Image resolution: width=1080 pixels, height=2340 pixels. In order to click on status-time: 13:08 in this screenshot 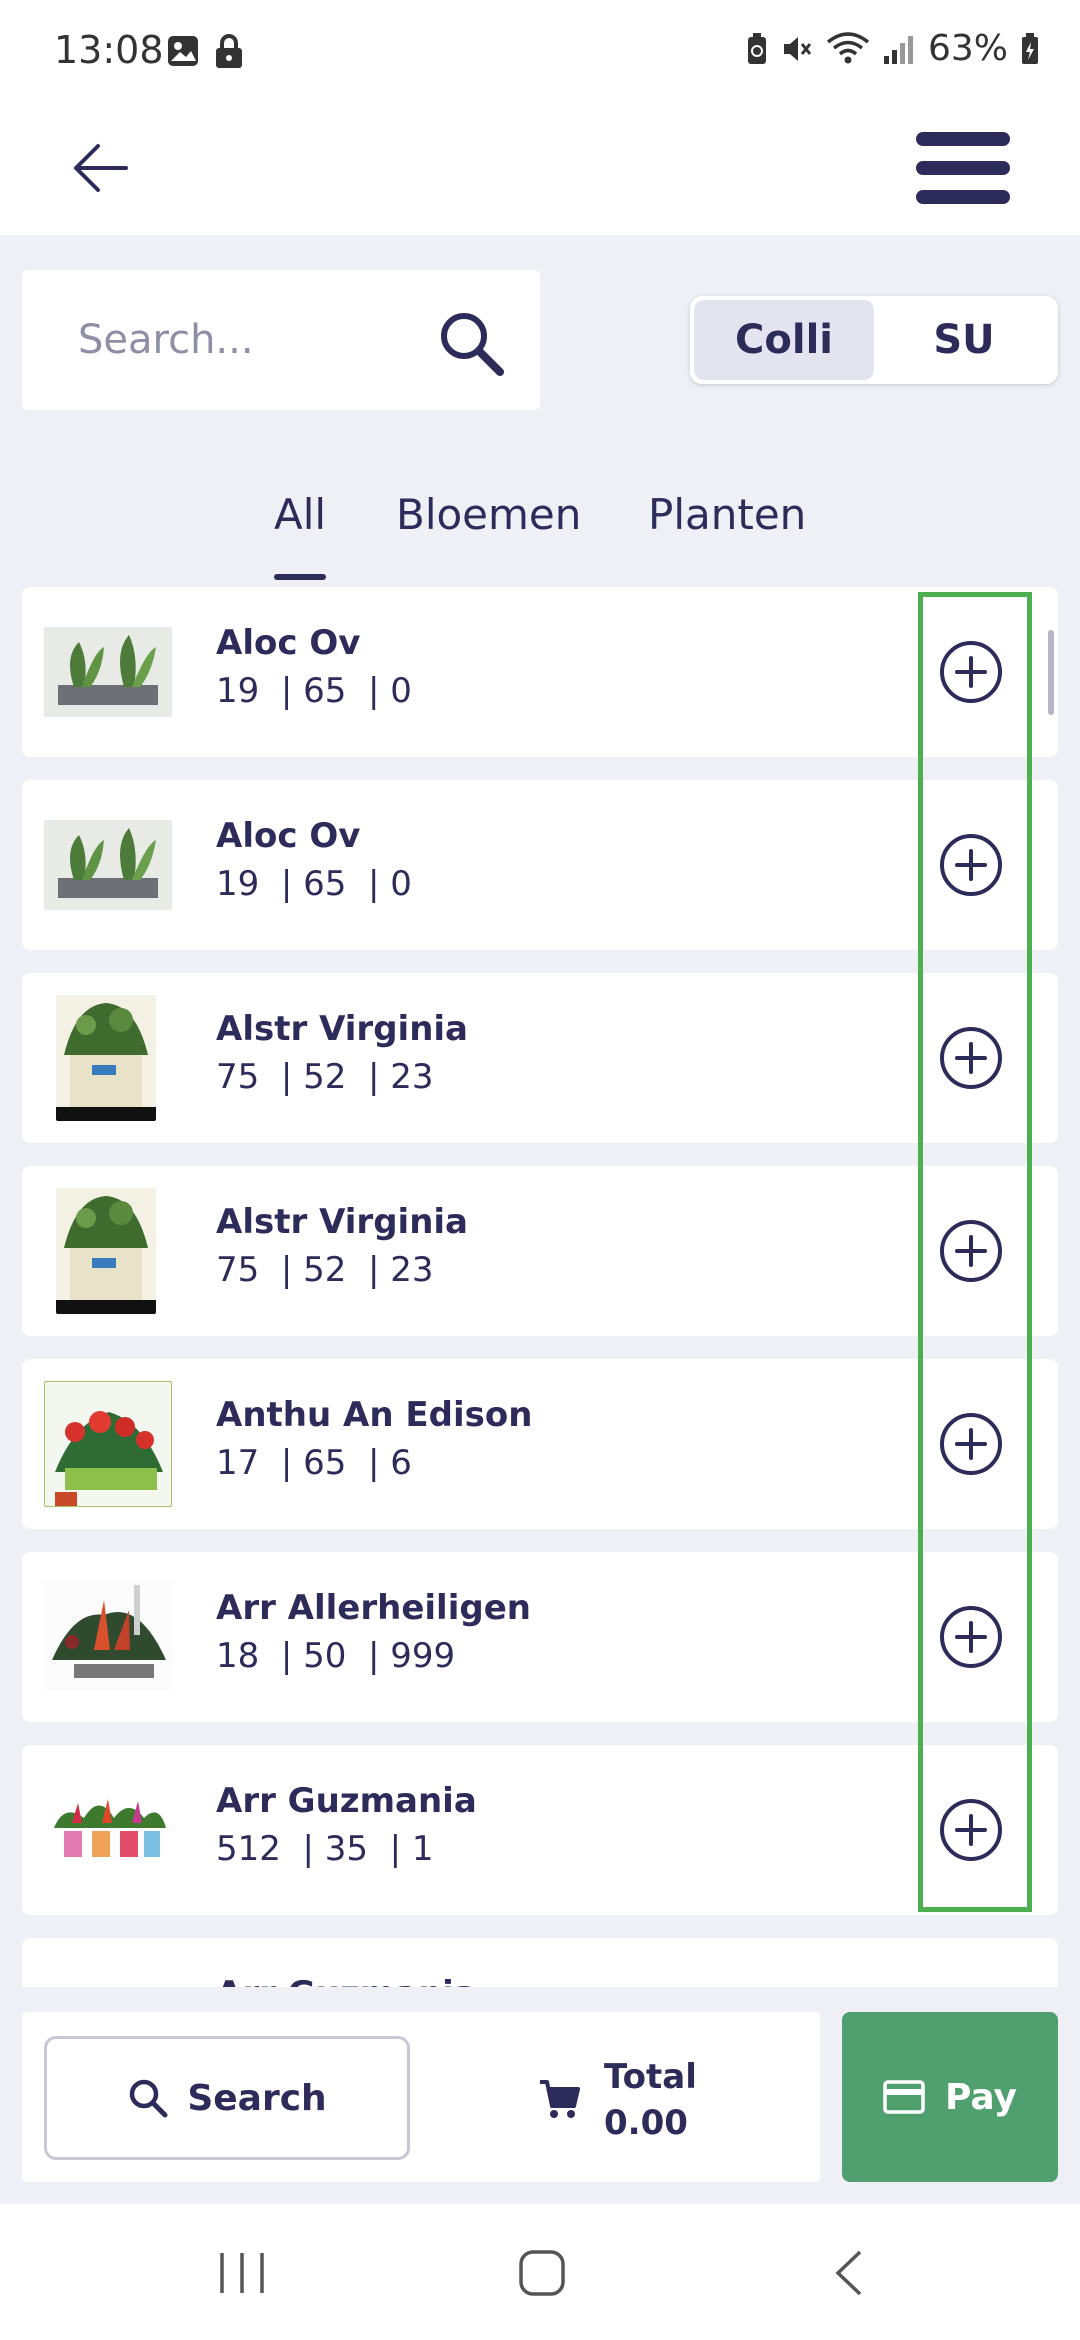, I will do `click(109, 50)`.